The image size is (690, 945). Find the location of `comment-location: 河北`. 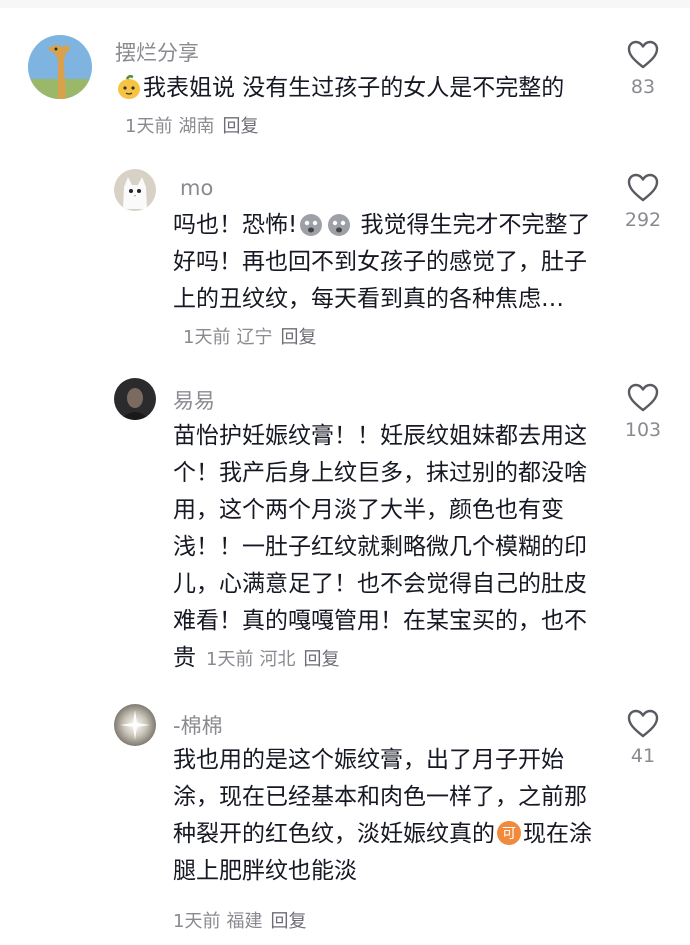

comment-location: 河北 is located at coordinates (277, 659).